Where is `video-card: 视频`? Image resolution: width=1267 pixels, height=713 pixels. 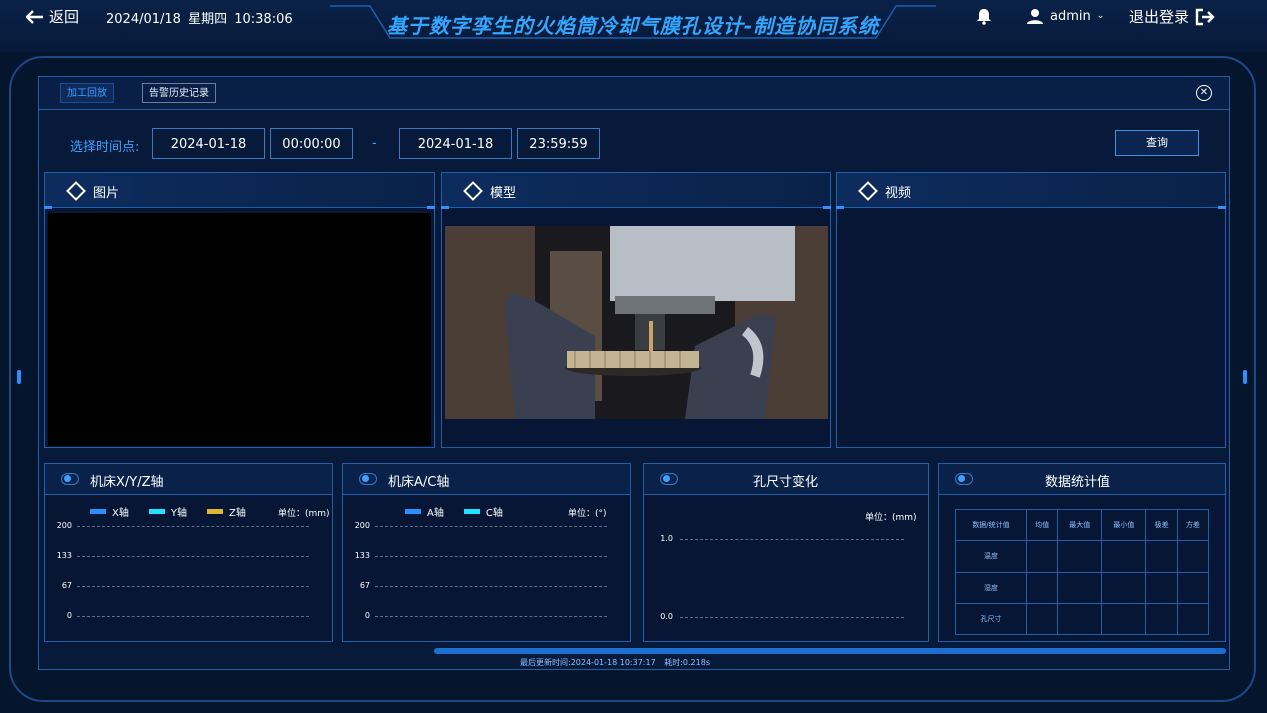 video-card: 视频 is located at coordinates (1031, 310).